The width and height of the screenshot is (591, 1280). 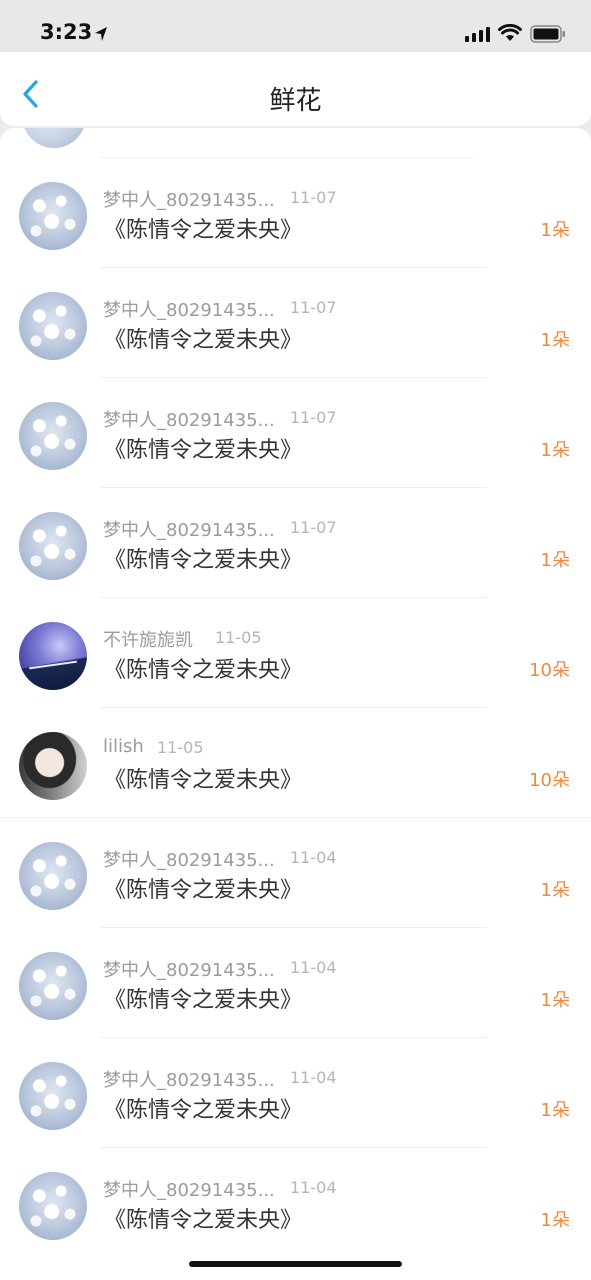 What do you see at coordinates (101, 34) in the screenshot?
I see `location-arrow-icon` at bounding box center [101, 34].